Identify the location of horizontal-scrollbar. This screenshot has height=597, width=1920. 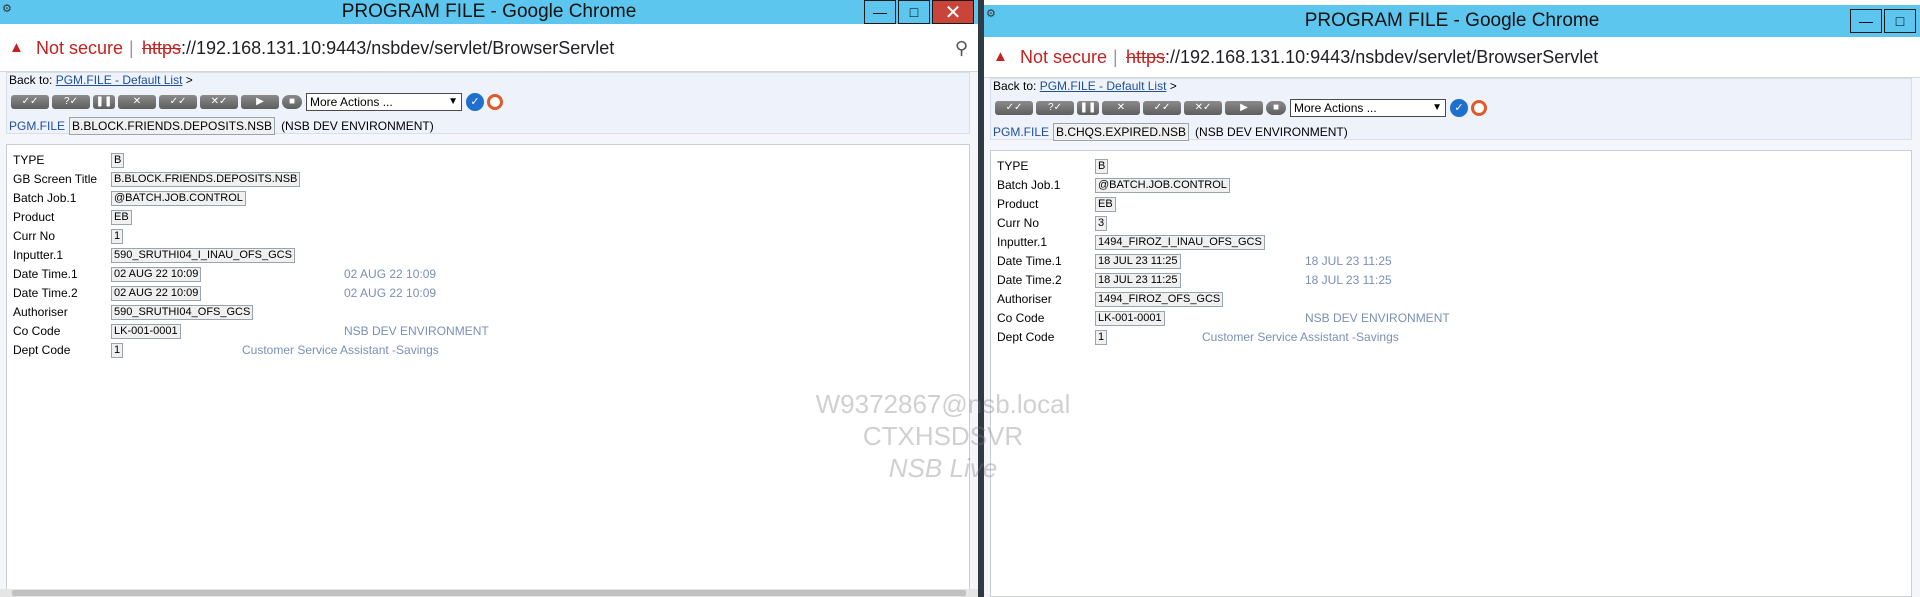
(489, 593).